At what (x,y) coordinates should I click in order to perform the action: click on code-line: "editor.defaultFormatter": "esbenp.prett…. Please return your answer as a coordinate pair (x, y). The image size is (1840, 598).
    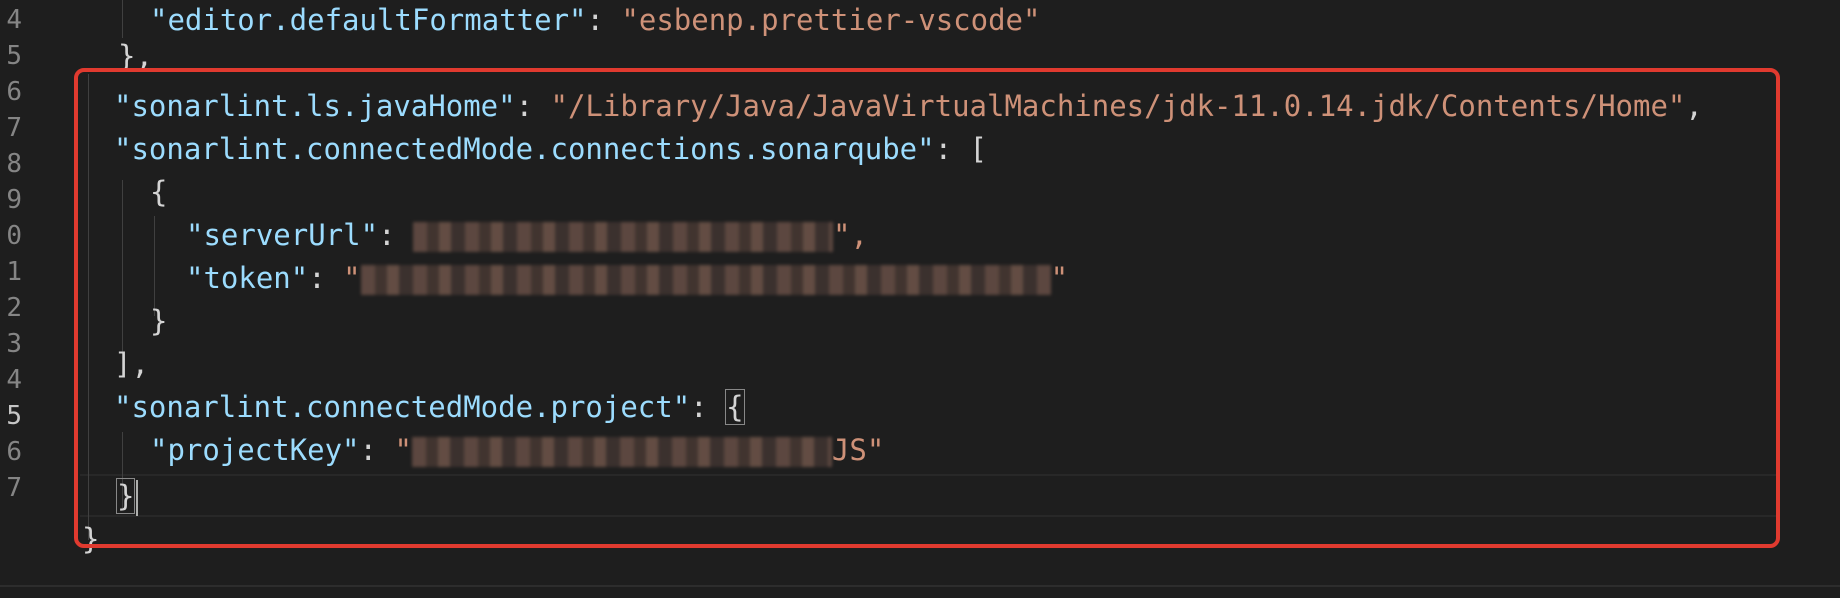
    Looking at the image, I should click on (595, 21).